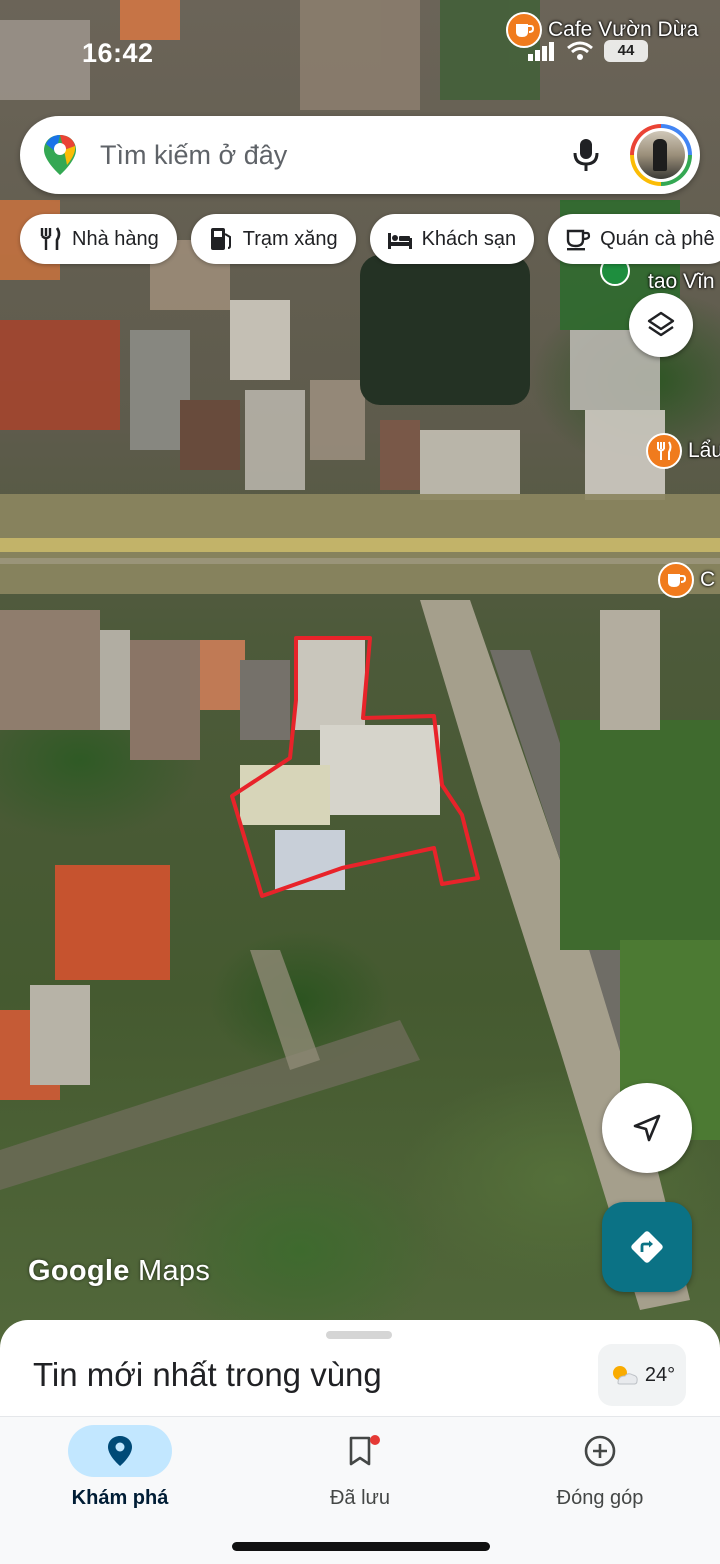 The height and width of the screenshot is (1564, 720). I want to click on nav-contribute-pill, so click(600, 1451).